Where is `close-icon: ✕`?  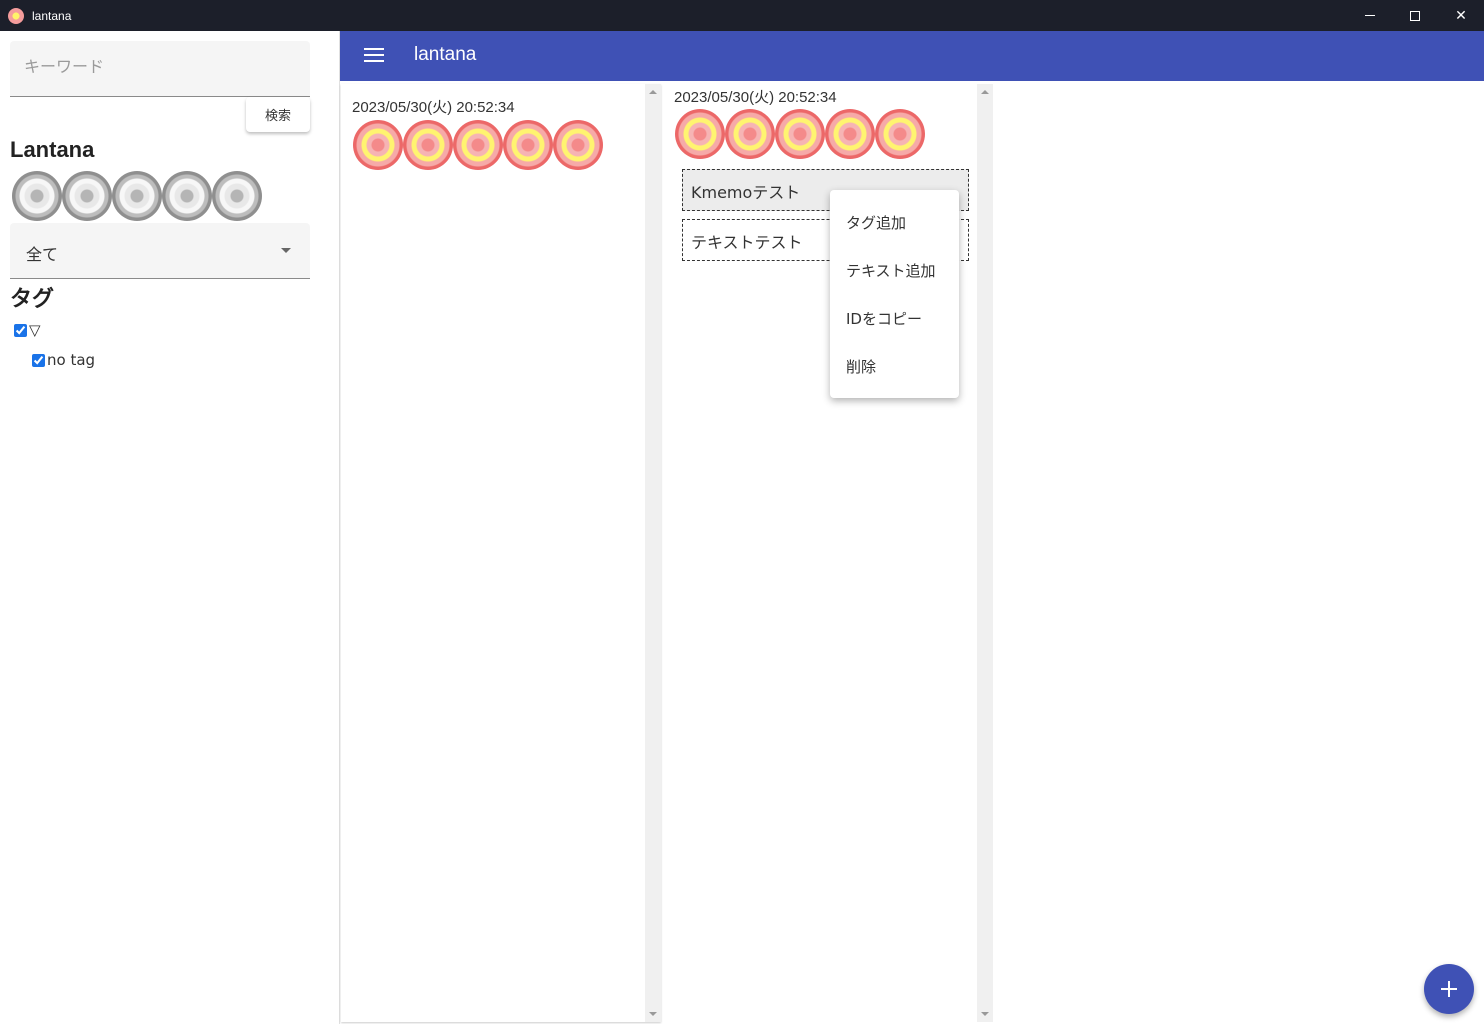 close-icon: ✕ is located at coordinates (1461, 15).